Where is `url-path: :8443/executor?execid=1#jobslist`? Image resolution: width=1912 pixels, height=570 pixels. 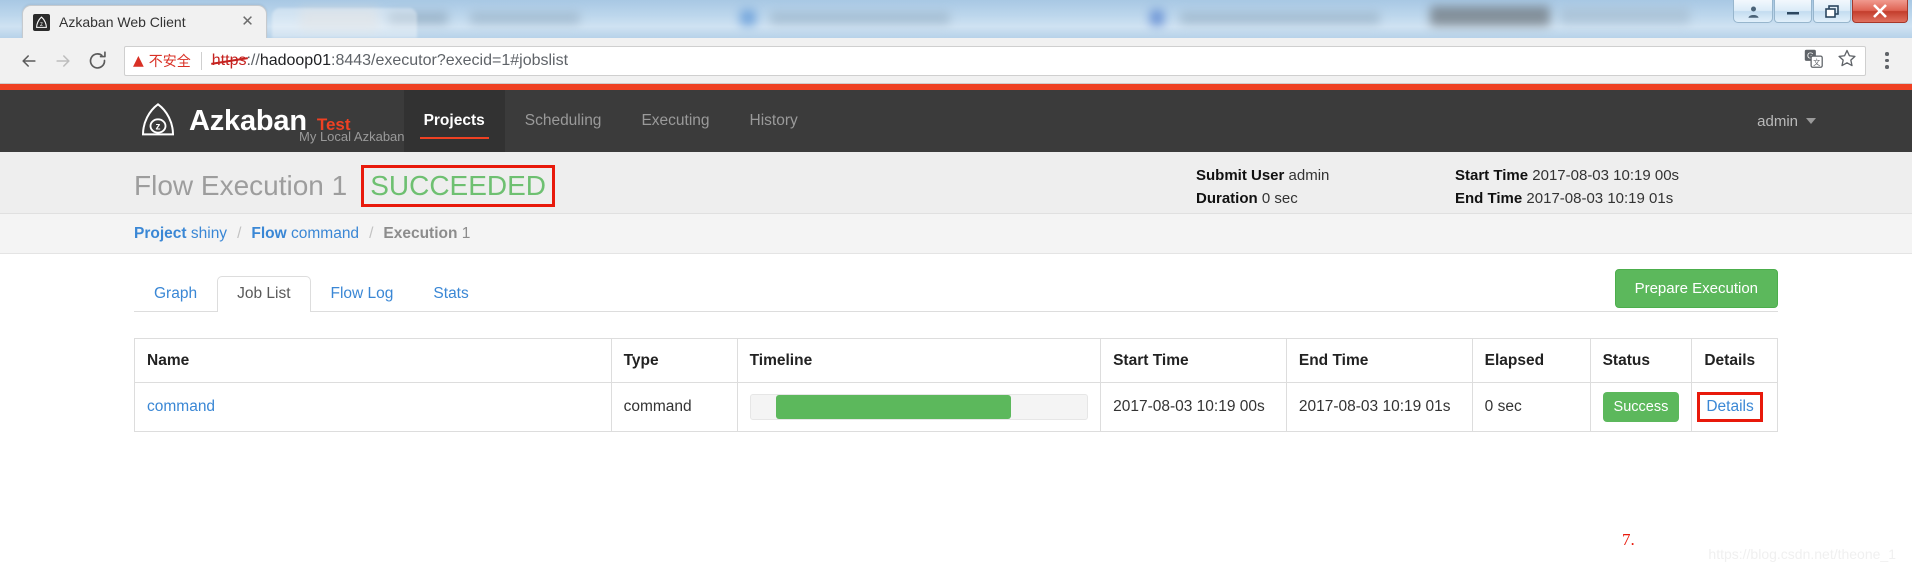
url-path: :8443/executor?execid=1#jobslist is located at coordinates (450, 60).